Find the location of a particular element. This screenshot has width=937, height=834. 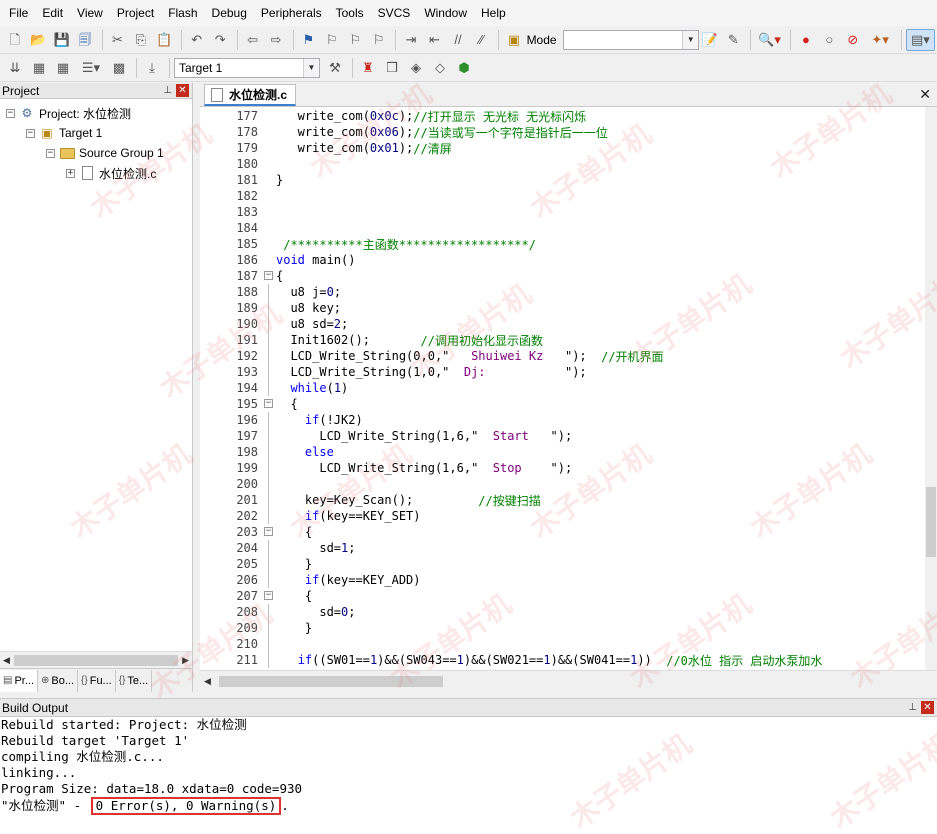

editor-file-tab: 水位检测.c is located at coordinates (250, 95).